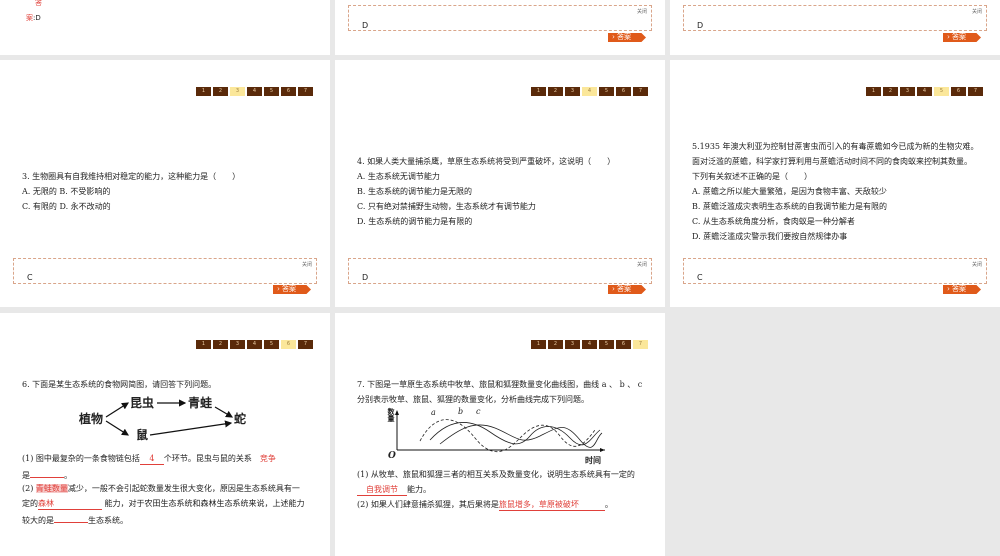  Describe the element at coordinates (835, 146) in the screenshot. I see `question-stem: 5.1935 年澳大利亚为控制甘蔗害虫而引入的有毒蔗蟾如今已成为新的生物灾难。` at that location.